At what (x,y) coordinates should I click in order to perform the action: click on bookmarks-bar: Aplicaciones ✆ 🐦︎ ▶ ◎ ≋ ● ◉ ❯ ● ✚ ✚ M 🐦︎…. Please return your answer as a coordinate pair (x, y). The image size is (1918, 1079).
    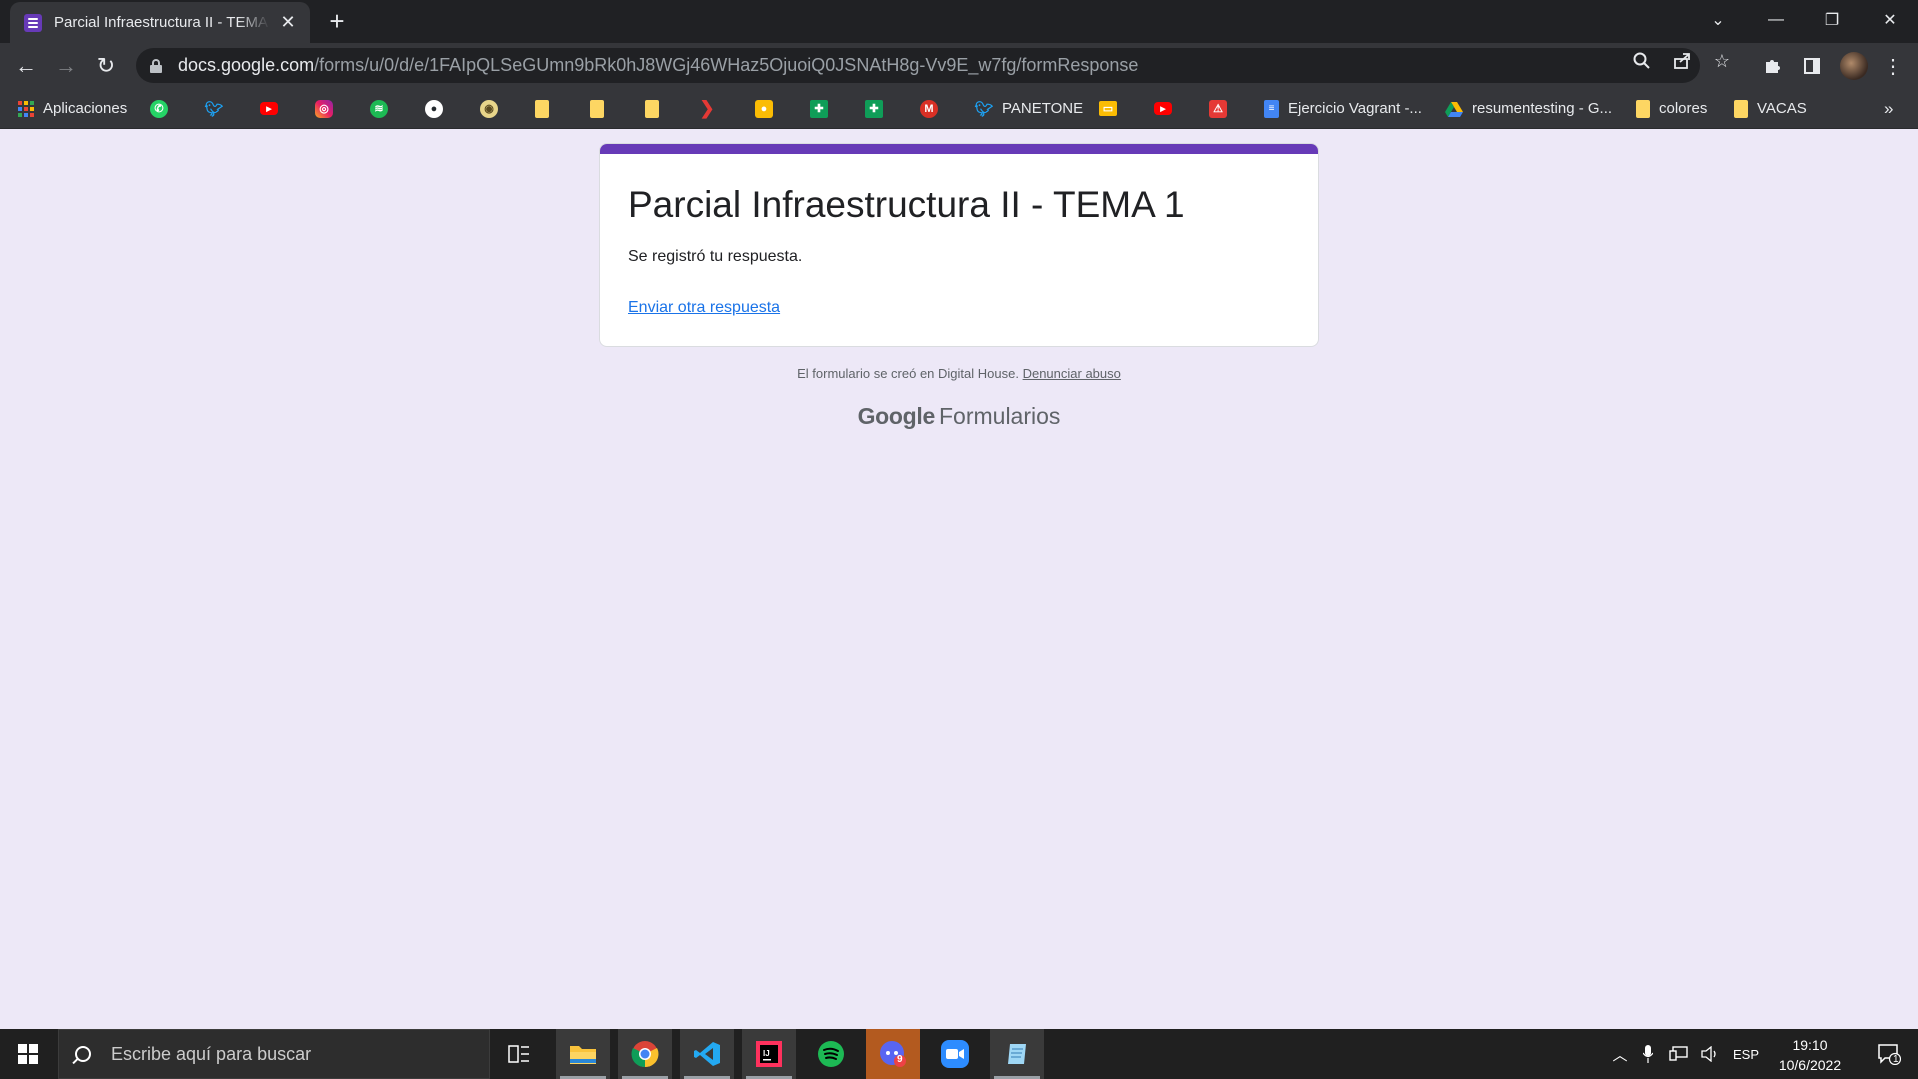
    Looking at the image, I should click on (959, 108).